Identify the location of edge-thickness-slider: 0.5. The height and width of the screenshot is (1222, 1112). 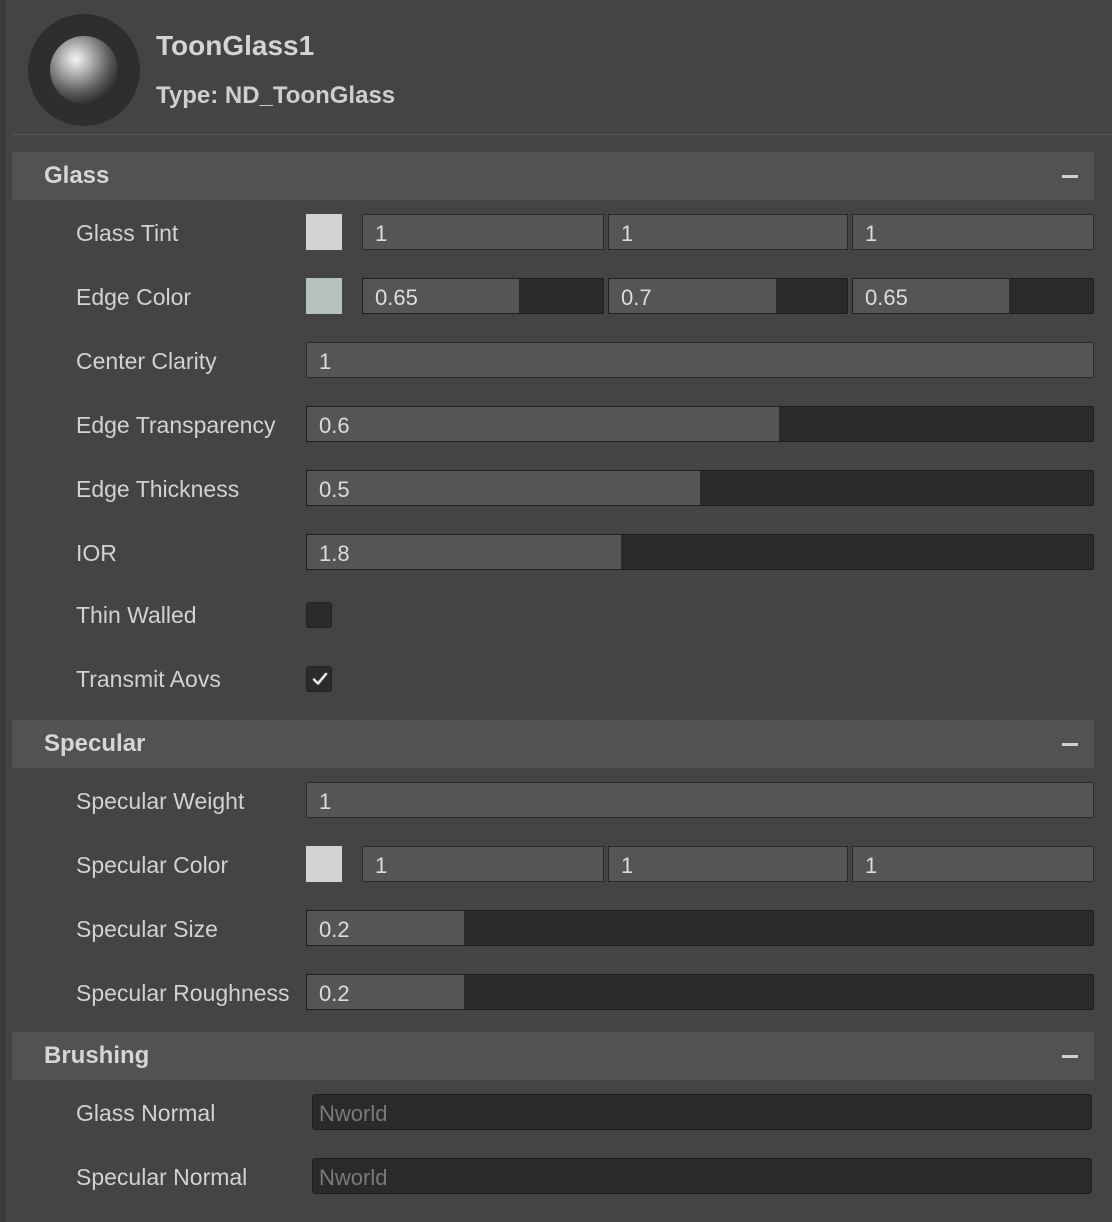
(700, 488).